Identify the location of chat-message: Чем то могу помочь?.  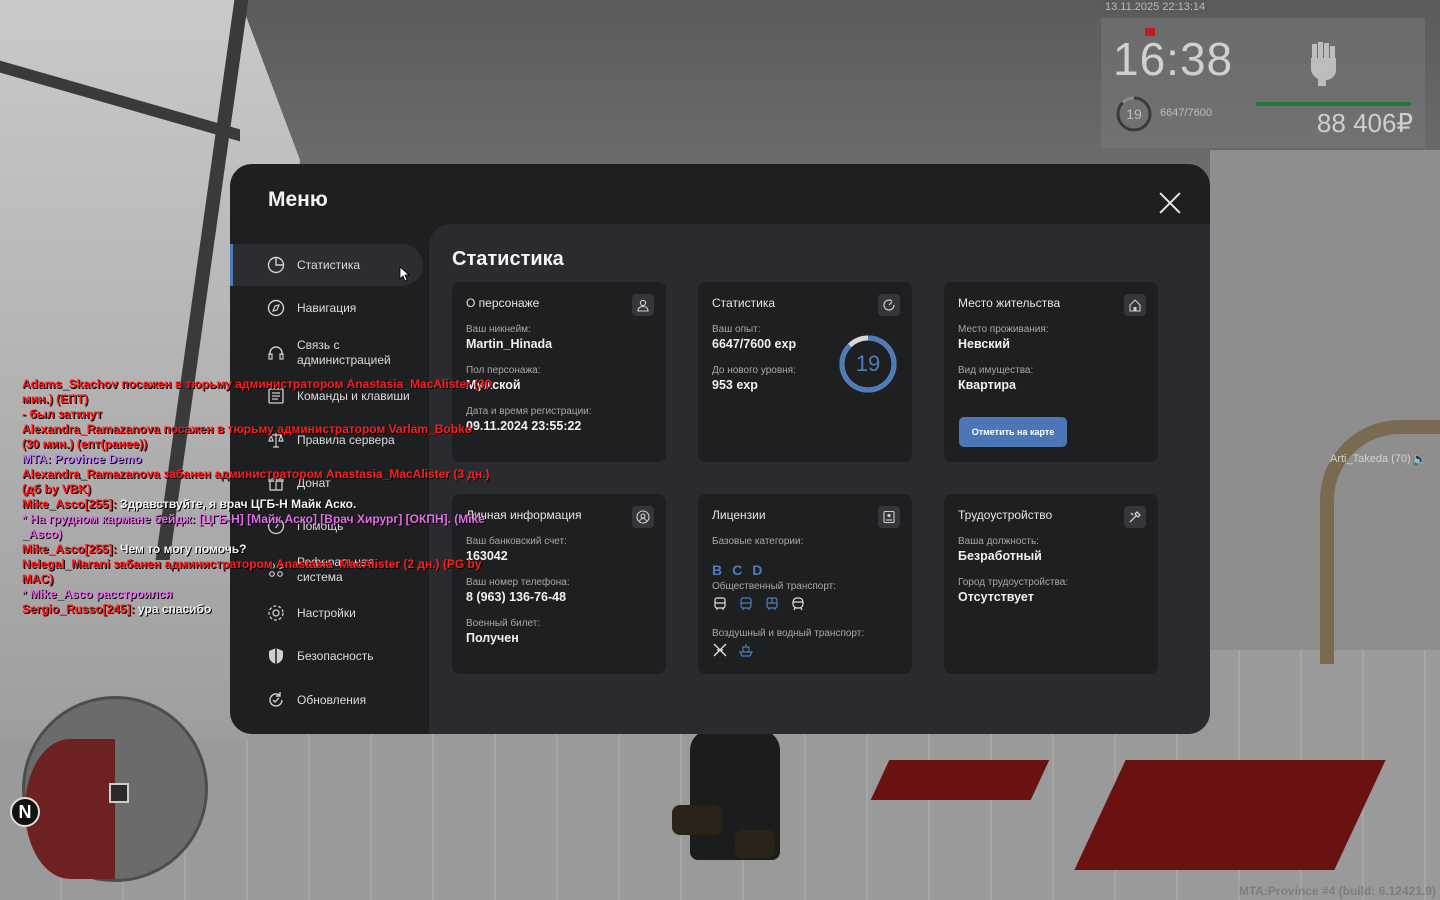
(181, 549).